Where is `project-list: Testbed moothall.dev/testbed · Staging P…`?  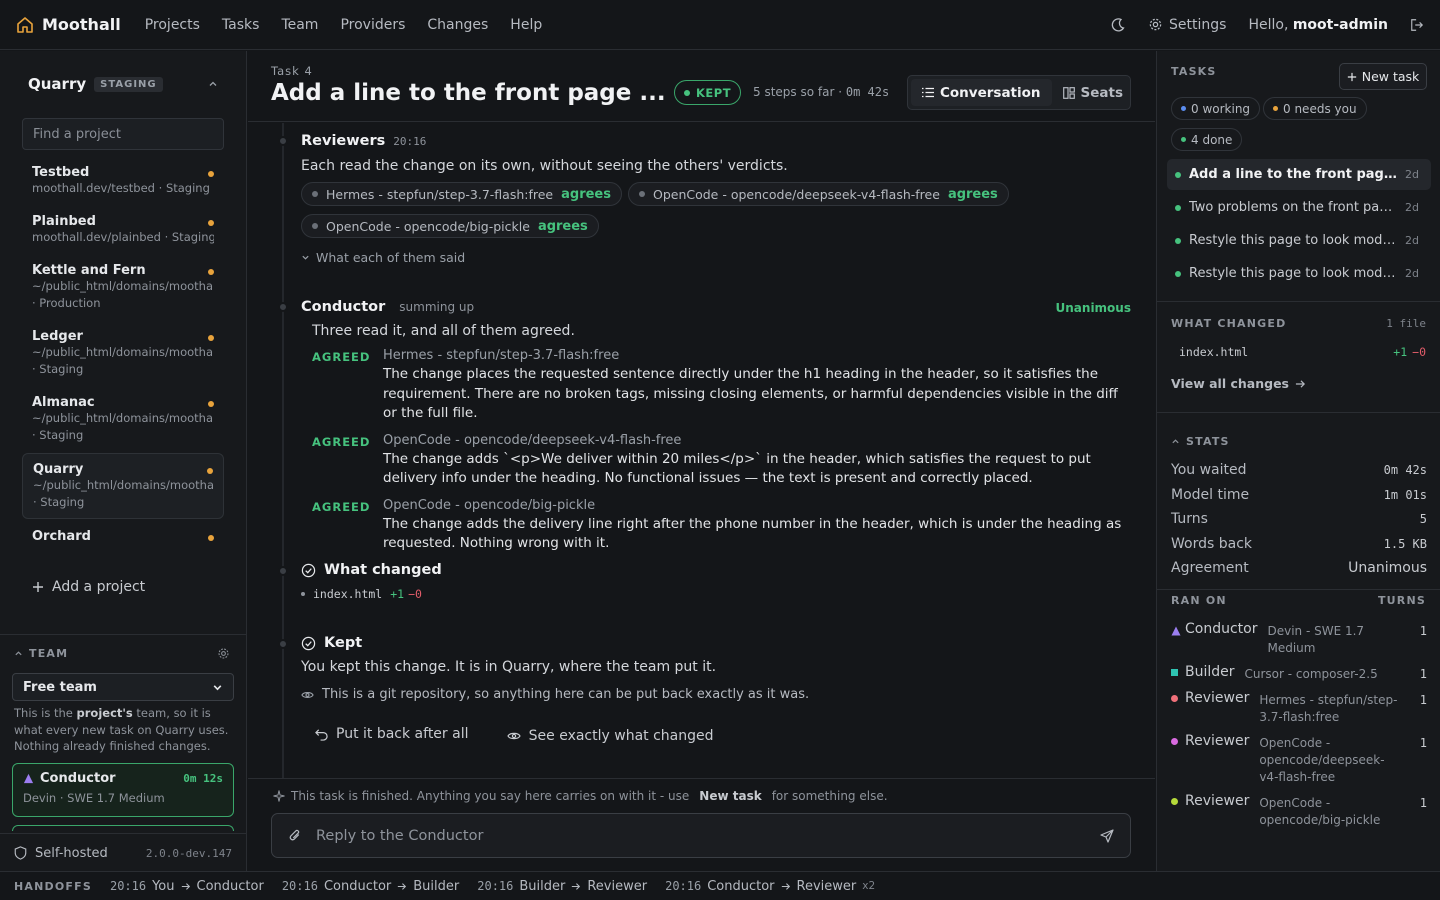
project-list: Testbed moothall.dev/testbed · Staging P… is located at coordinates (127, 363).